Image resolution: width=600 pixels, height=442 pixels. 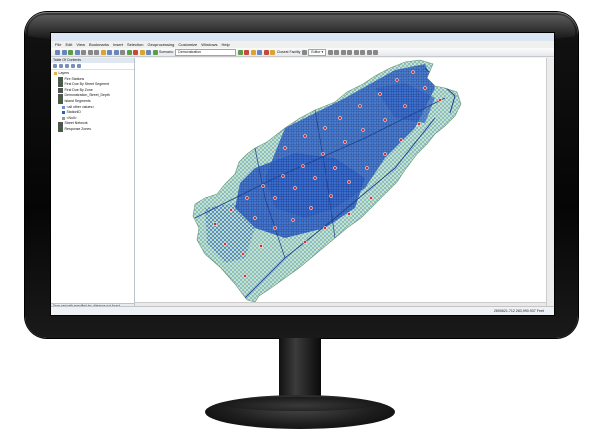 What do you see at coordinates (369, 52) in the screenshot?
I see `attributes-icon` at bounding box center [369, 52].